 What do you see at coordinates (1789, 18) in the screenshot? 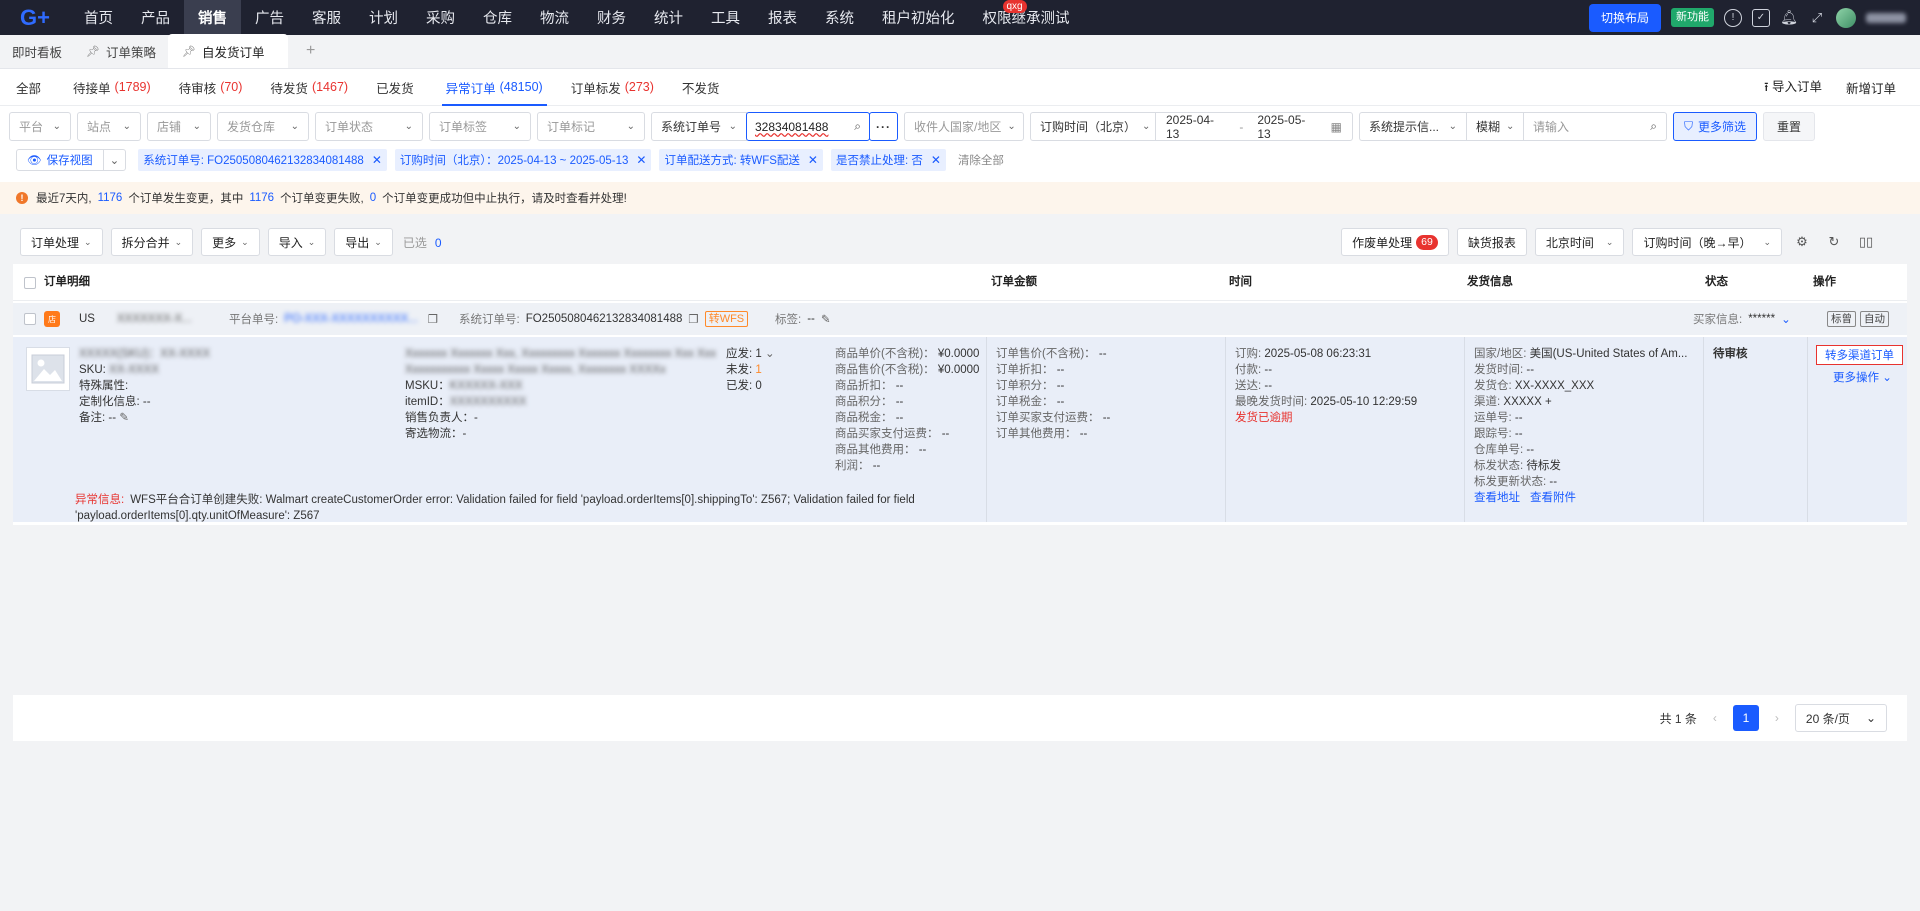
I see `bell-icon: 🔔︎` at bounding box center [1789, 18].